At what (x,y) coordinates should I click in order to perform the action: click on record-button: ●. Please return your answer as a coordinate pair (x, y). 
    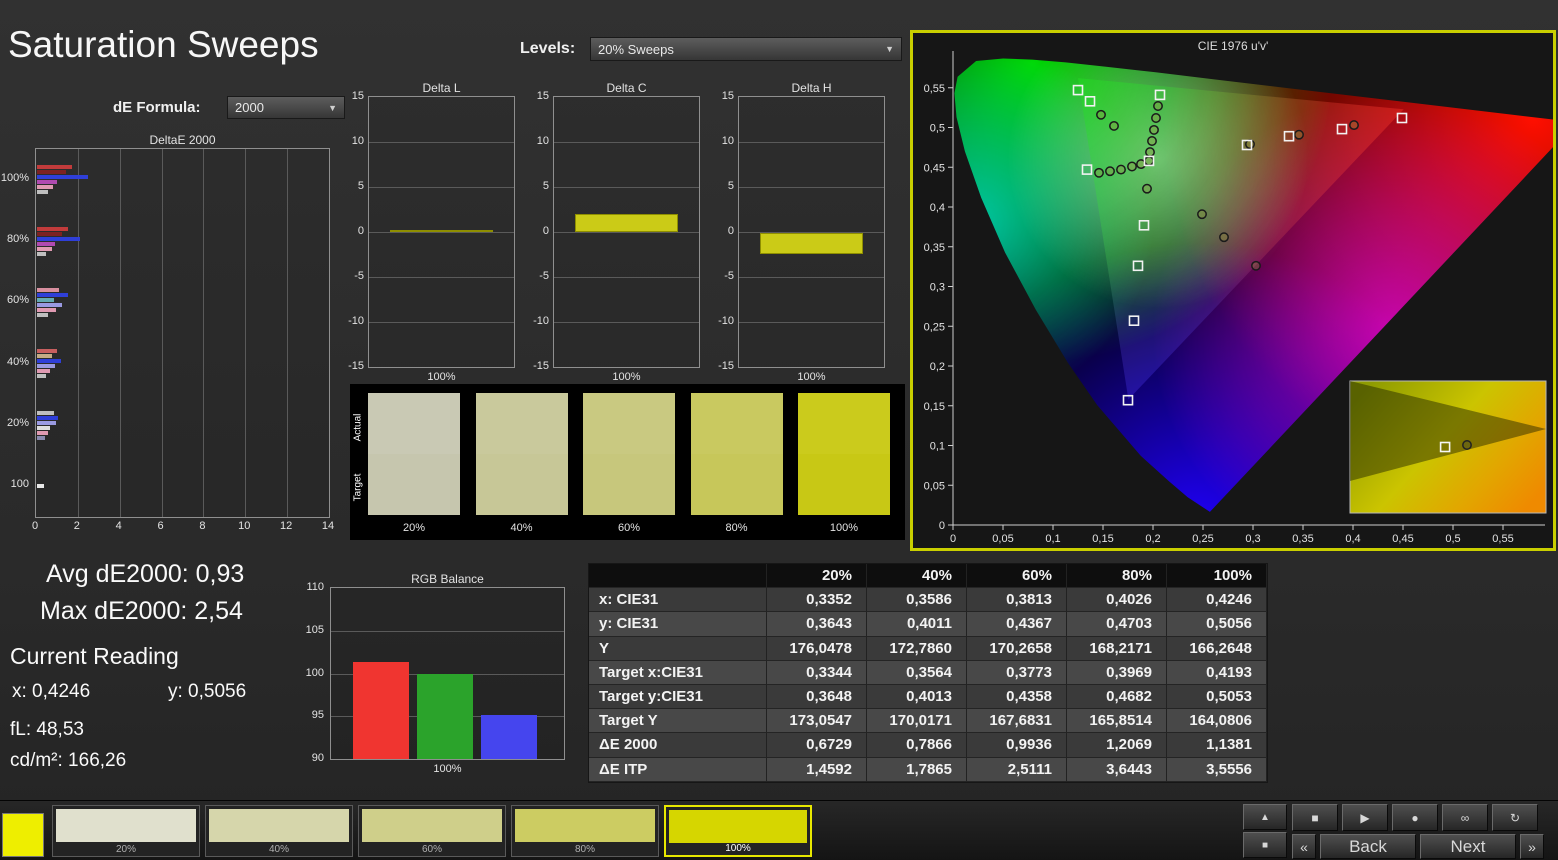
    Looking at the image, I should click on (1415, 817).